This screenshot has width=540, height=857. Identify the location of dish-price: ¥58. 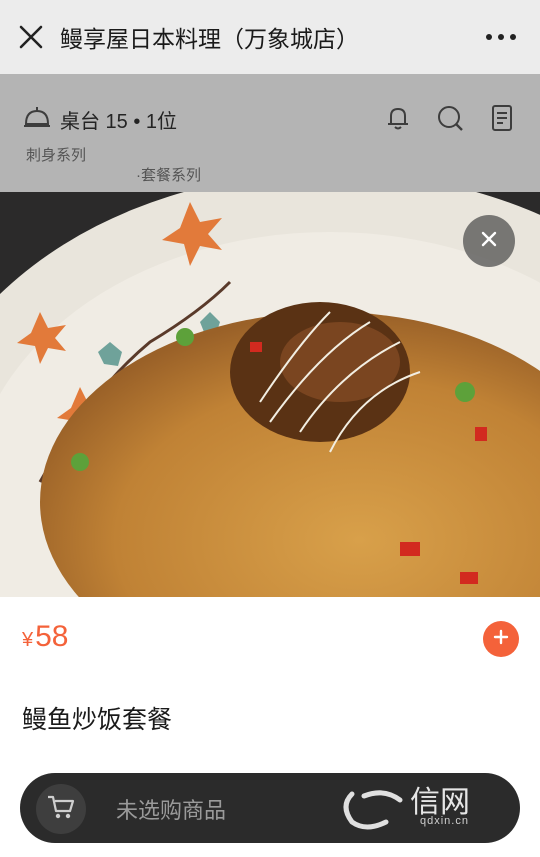
(45, 637).